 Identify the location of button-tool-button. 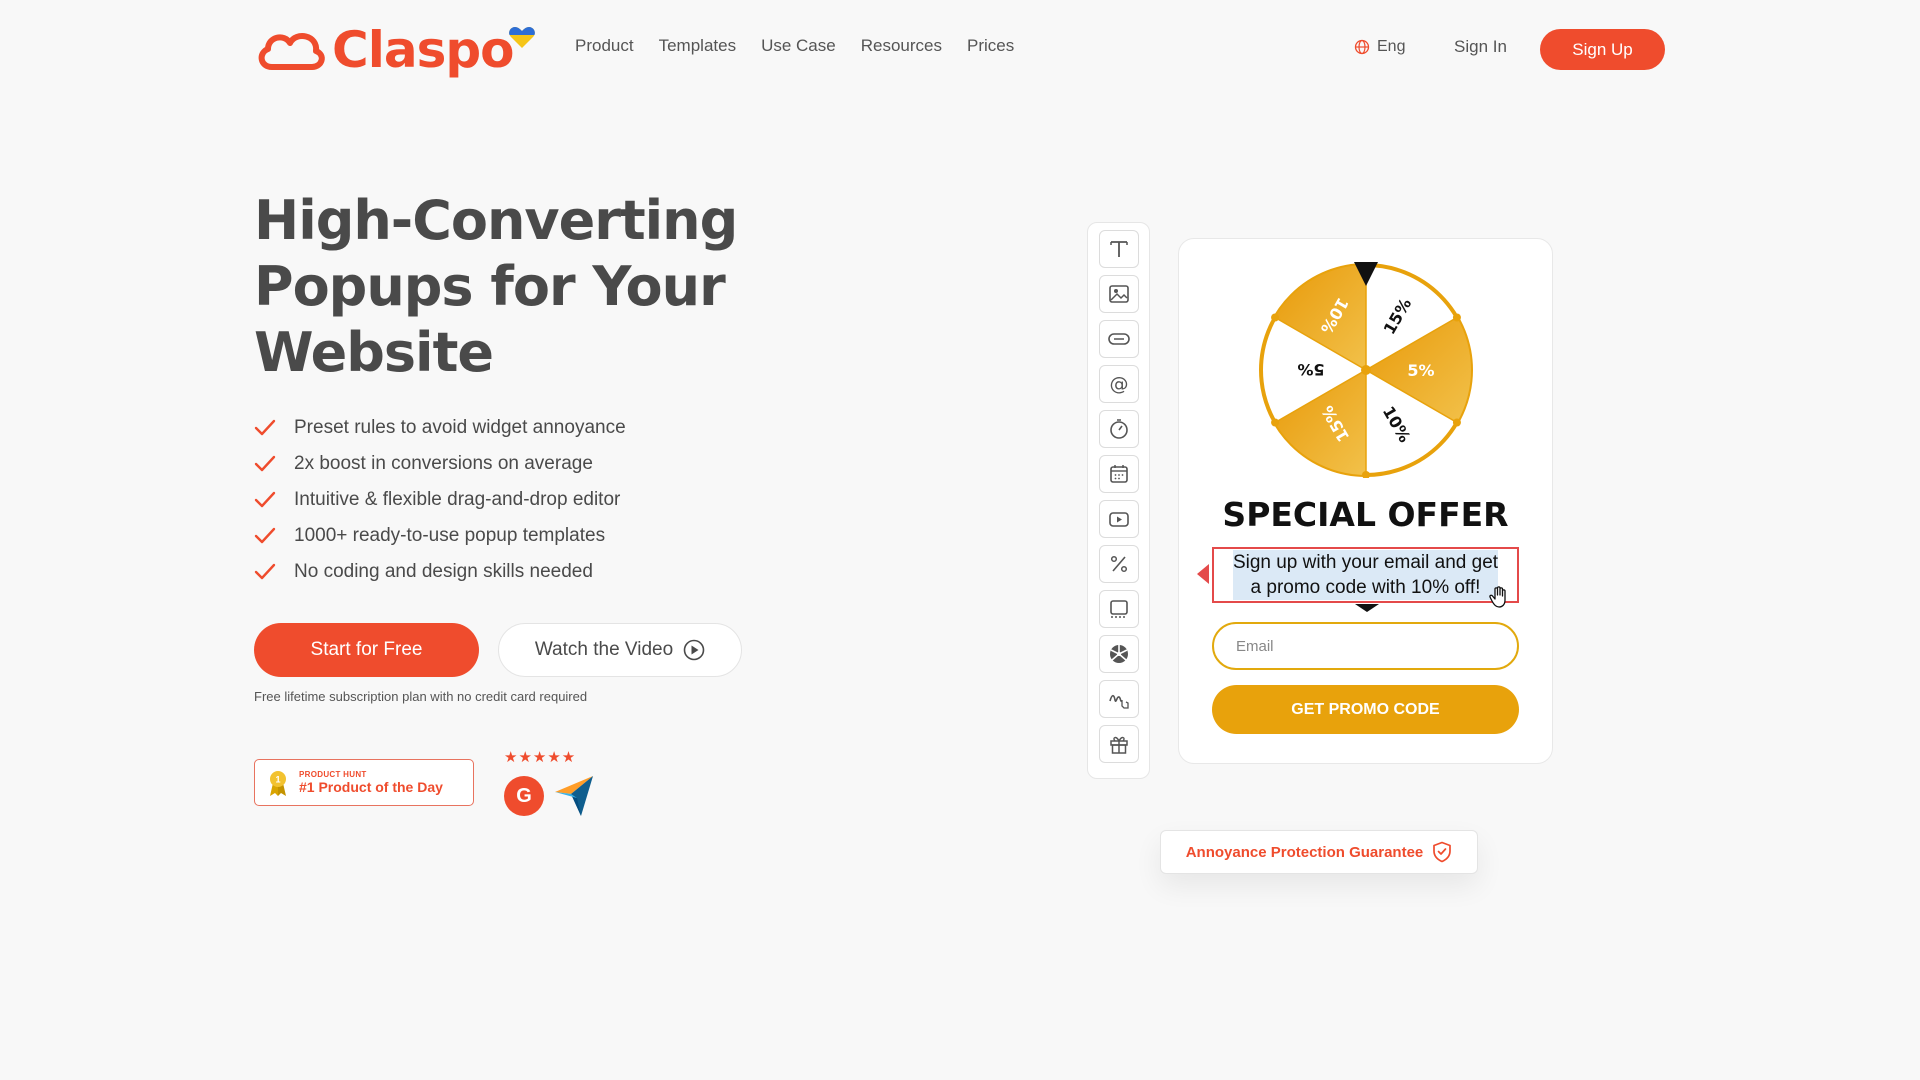
(1119, 339).